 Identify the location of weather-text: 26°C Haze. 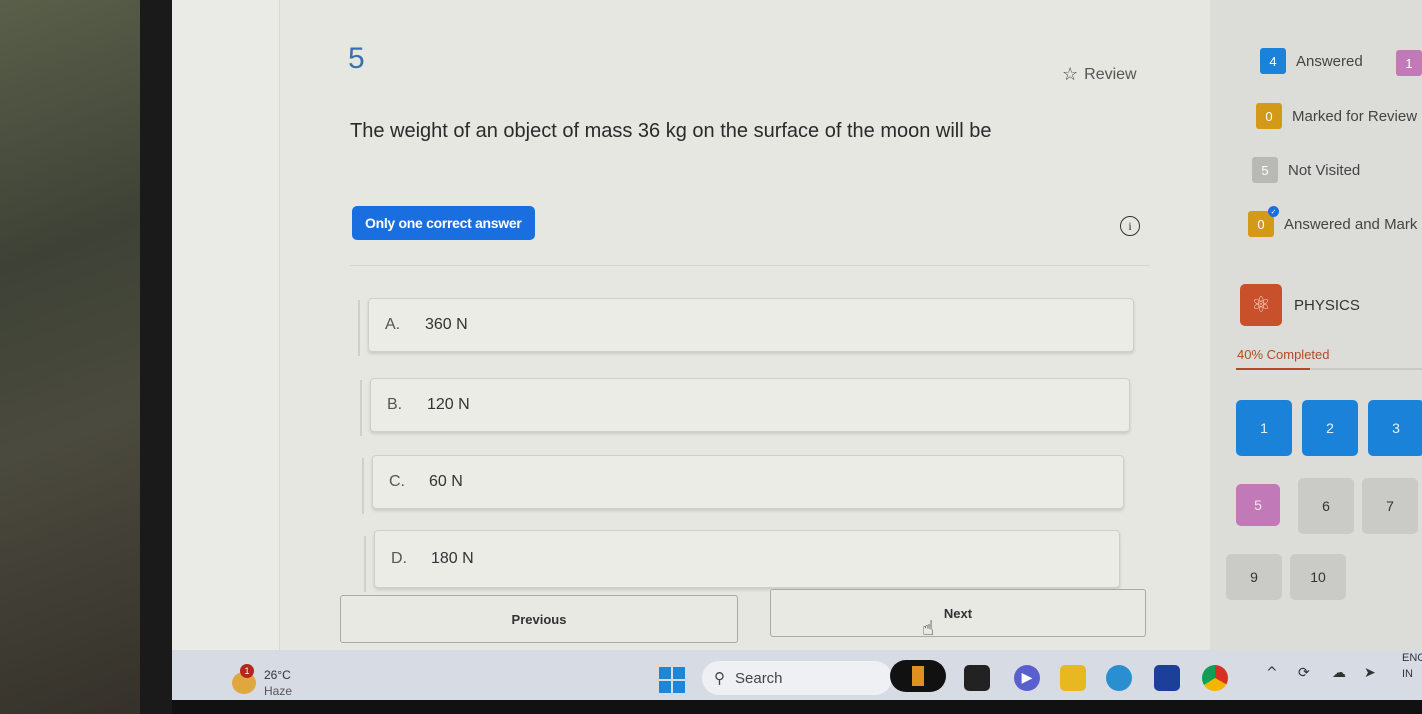
(278, 683).